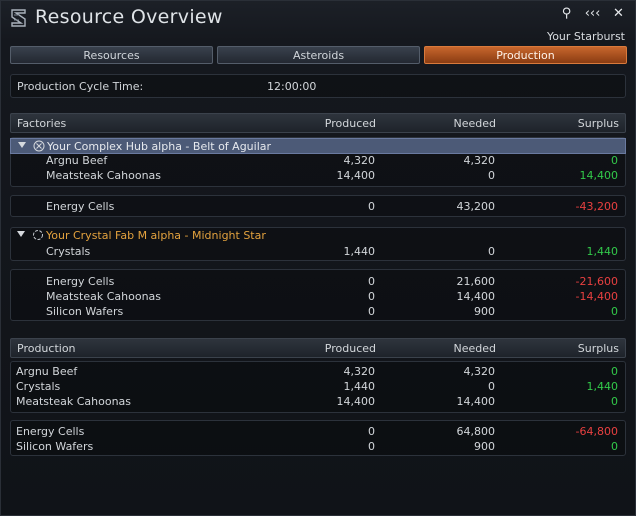 The height and width of the screenshot is (516, 636). I want to click on table-row: Meatsteak Cahoonas 14,400 14,400 0, so click(318, 402).